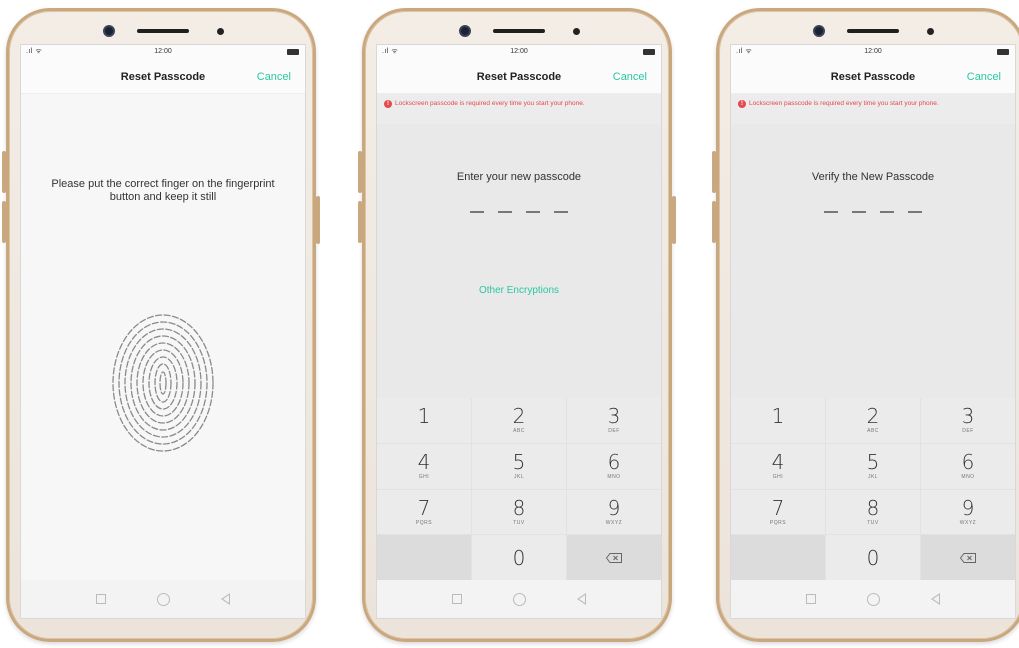  I want to click on key-digit: 3, so click(614, 416).